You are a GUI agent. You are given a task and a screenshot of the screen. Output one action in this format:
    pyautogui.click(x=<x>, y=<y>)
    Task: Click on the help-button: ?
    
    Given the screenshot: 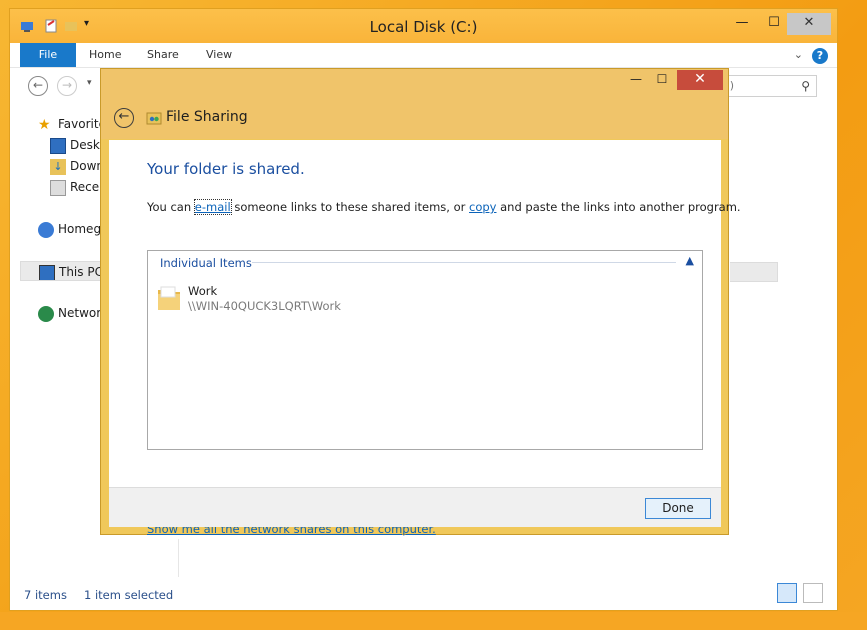 What is the action you would take?
    pyautogui.click(x=820, y=56)
    